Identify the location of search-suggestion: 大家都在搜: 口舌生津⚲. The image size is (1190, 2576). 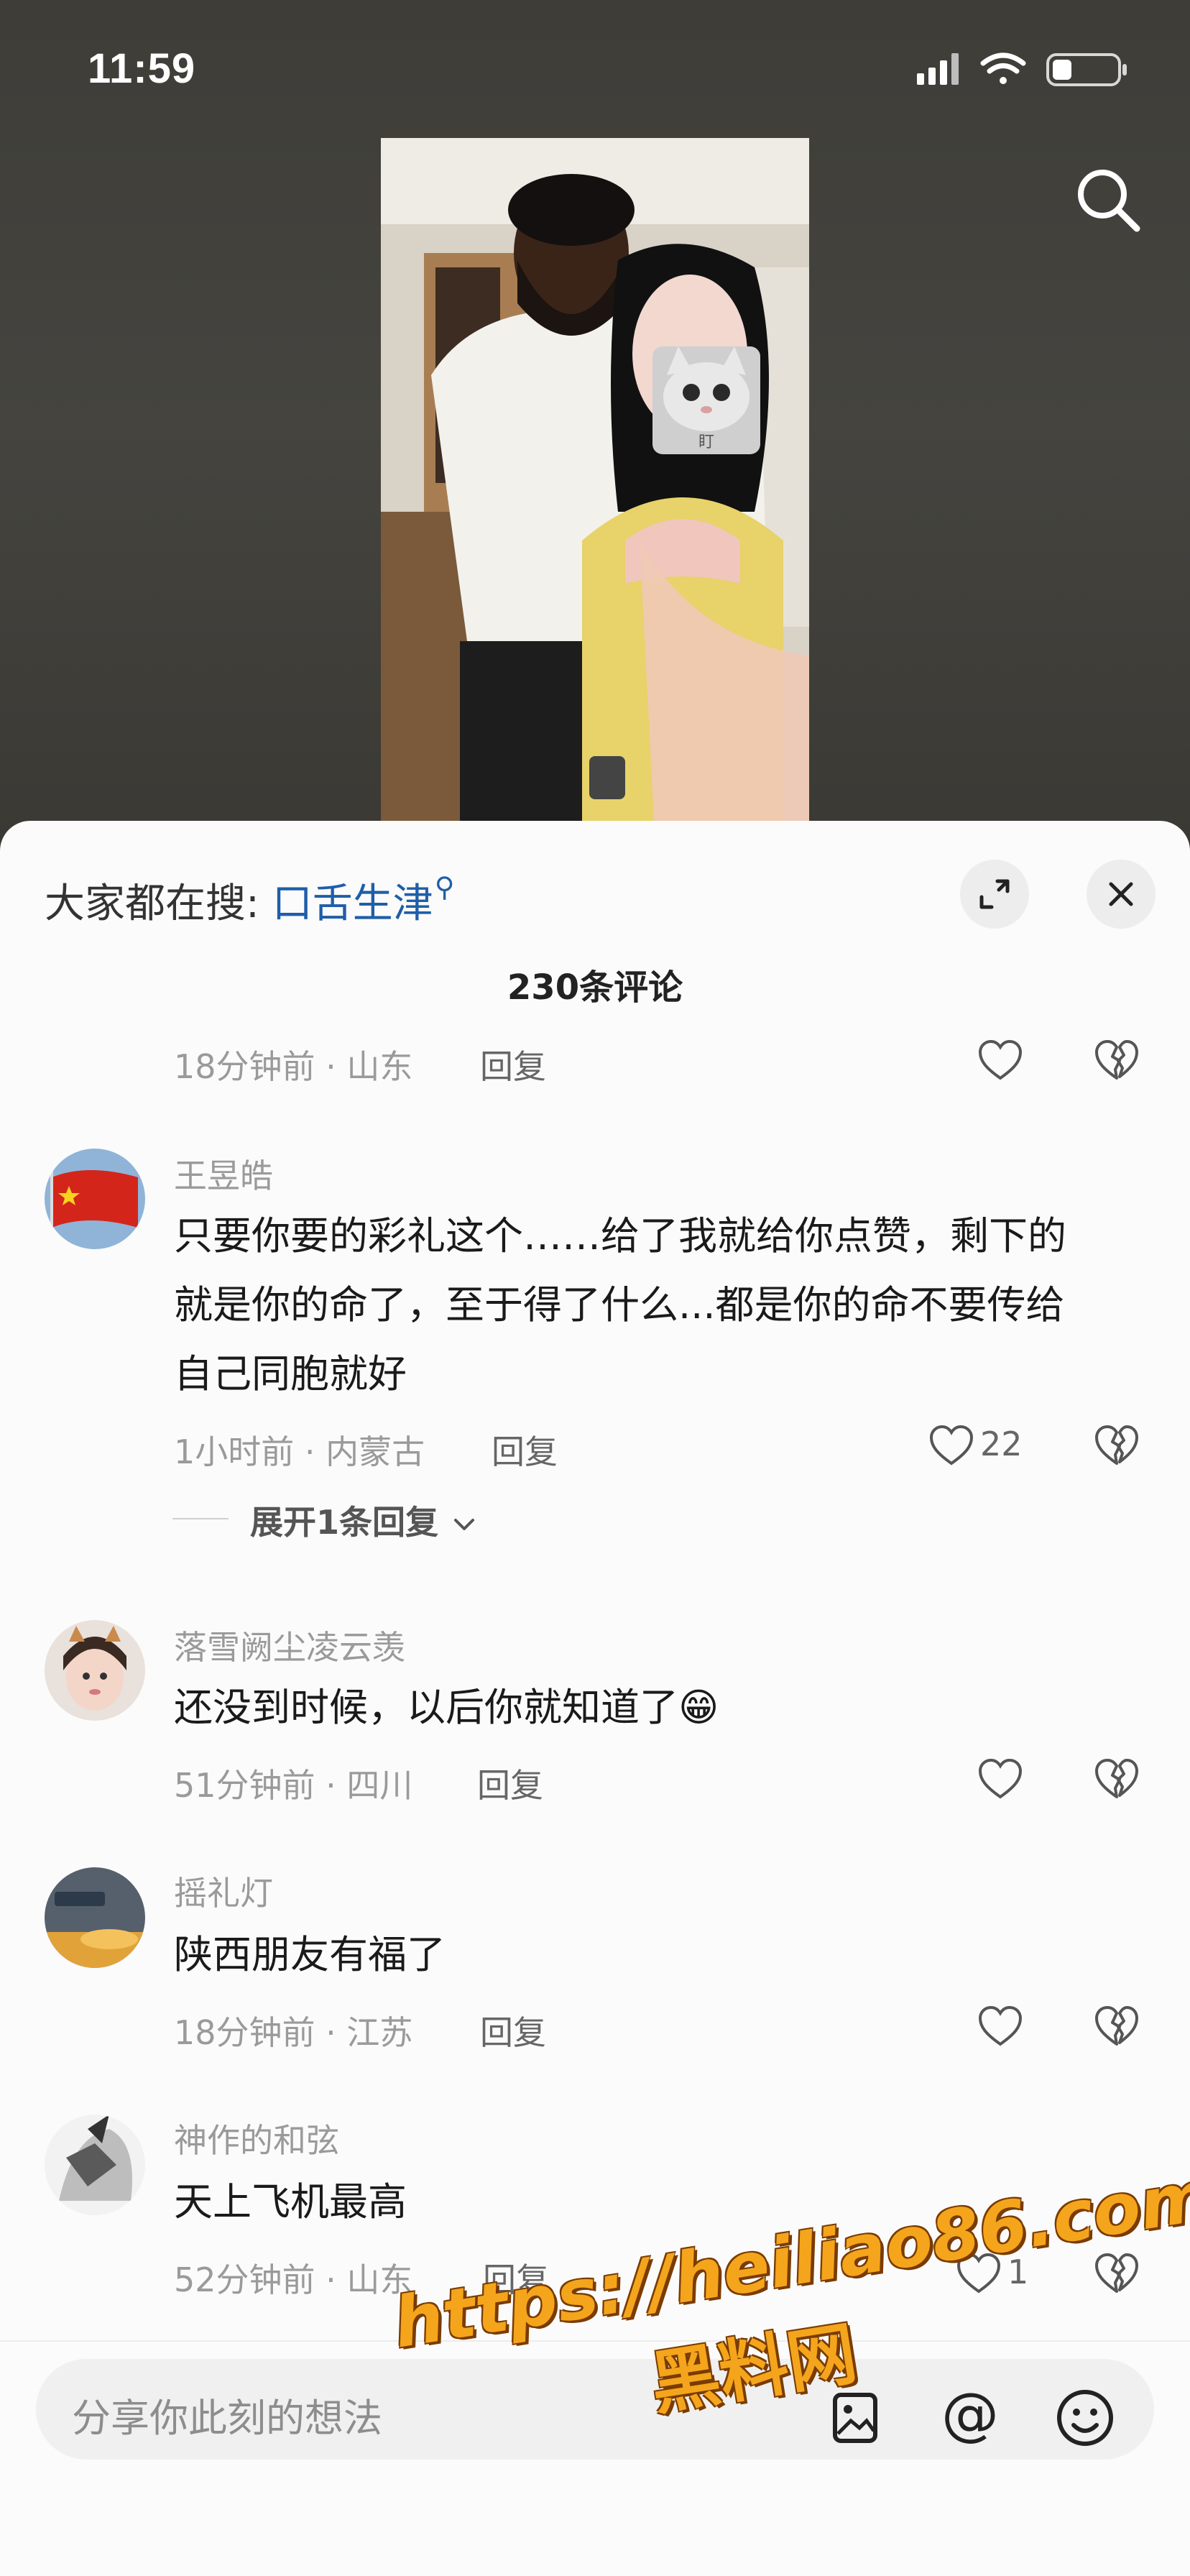
(250, 900).